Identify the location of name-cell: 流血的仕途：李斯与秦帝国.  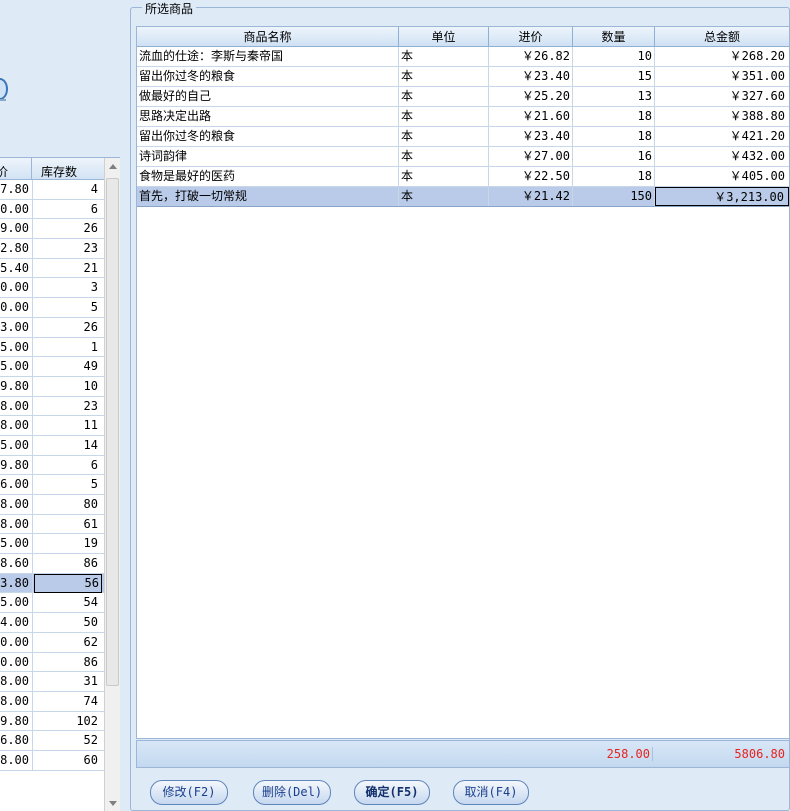
(268, 56).